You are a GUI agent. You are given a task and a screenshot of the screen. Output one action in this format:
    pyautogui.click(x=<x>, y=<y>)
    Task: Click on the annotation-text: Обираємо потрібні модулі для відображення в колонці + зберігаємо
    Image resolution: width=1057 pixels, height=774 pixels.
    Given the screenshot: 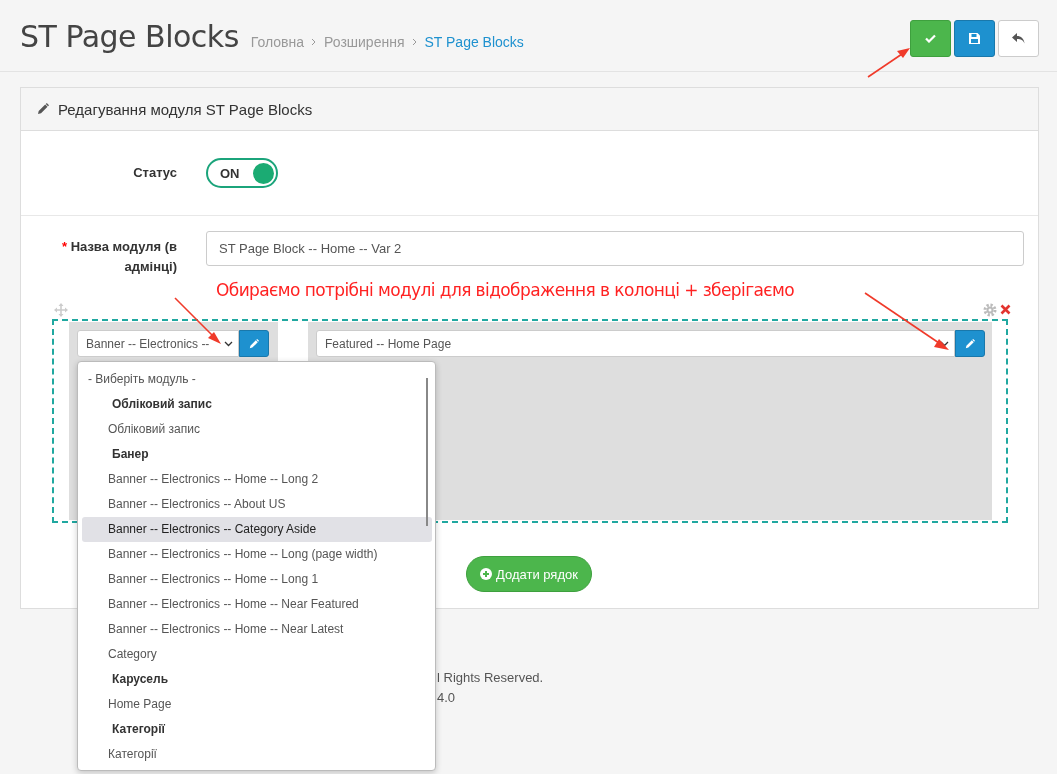 What is the action you would take?
    pyautogui.click(x=505, y=290)
    